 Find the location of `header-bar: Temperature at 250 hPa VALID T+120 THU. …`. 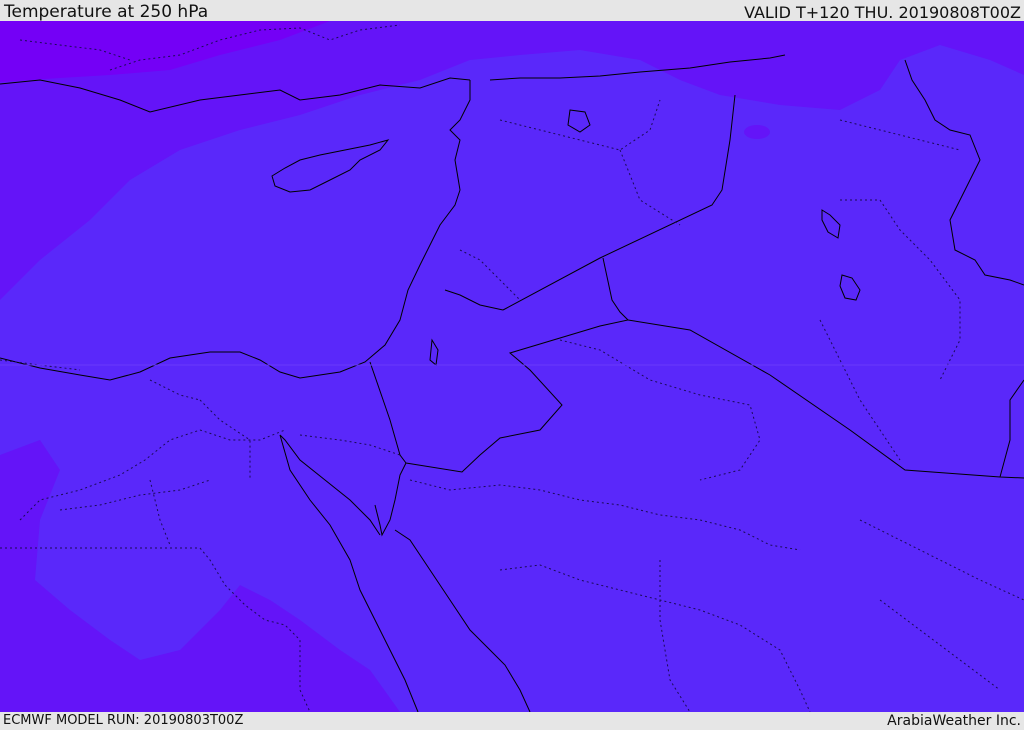

header-bar: Temperature at 250 hPa VALID T+120 THU. … is located at coordinates (512, 11).